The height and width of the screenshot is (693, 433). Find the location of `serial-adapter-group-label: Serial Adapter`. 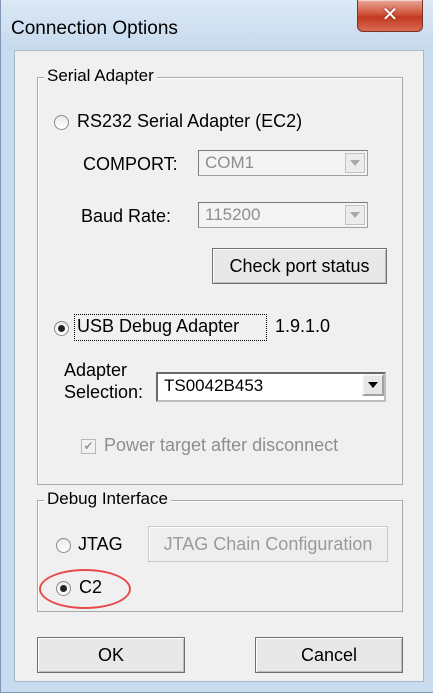

serial-adapter-group-label: Serial Adapter is located at coordinates (100, 76).